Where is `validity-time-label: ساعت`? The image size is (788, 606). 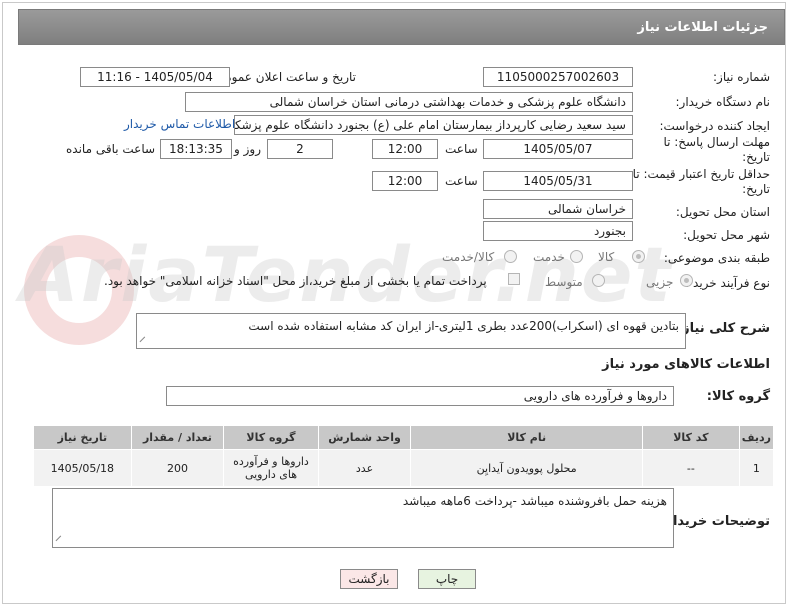 validity-time-label: ساعت is located at coordinates (461, 181).